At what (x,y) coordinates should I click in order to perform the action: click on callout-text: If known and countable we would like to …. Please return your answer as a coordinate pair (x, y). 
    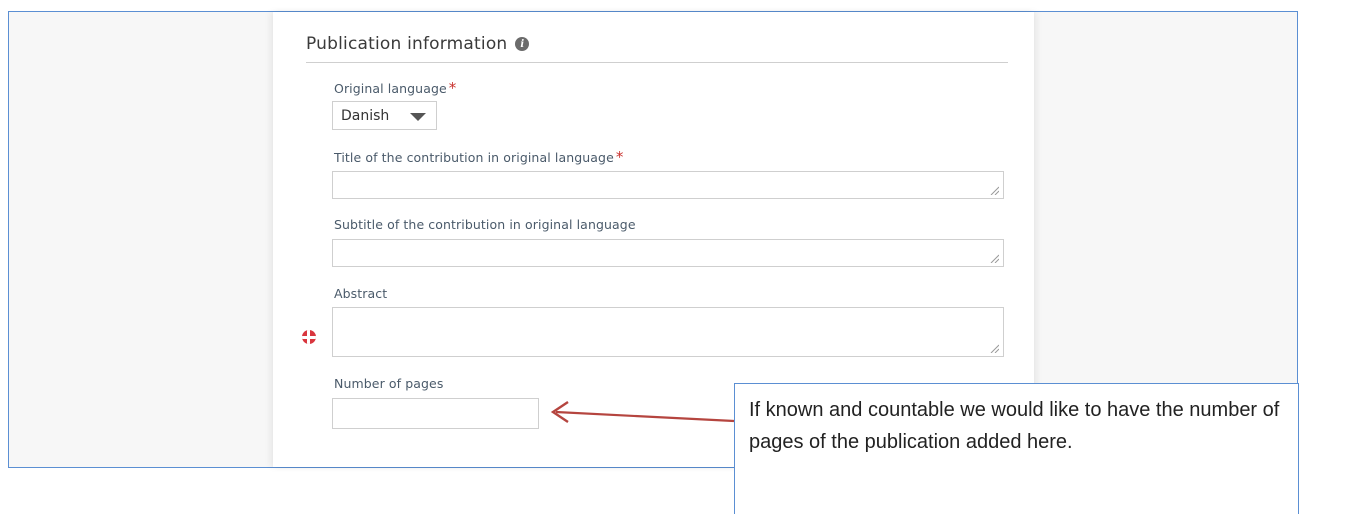
    Looking at the image, I should click on (1014, 426).